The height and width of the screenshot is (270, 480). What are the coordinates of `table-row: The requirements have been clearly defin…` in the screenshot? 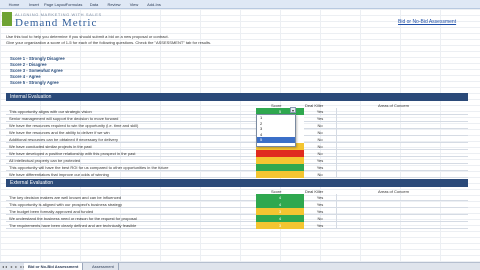 It's located at (237, 225).